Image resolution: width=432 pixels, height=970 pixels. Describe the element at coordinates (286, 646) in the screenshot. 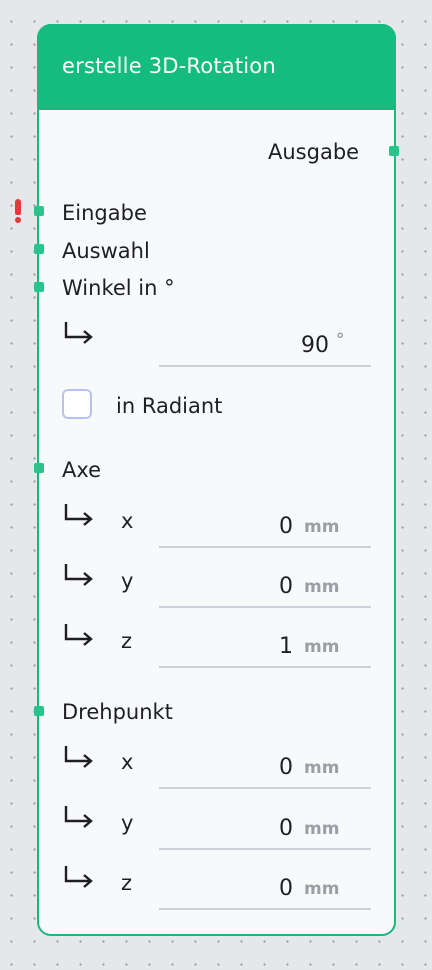

I see `axe-z-value: 1` at that location.